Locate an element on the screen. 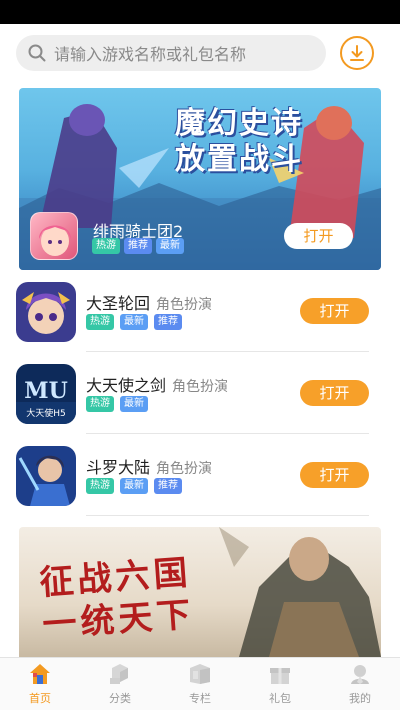 The image size is (400, 710). tab-home: 首页 is located at coordinates (40, 684).